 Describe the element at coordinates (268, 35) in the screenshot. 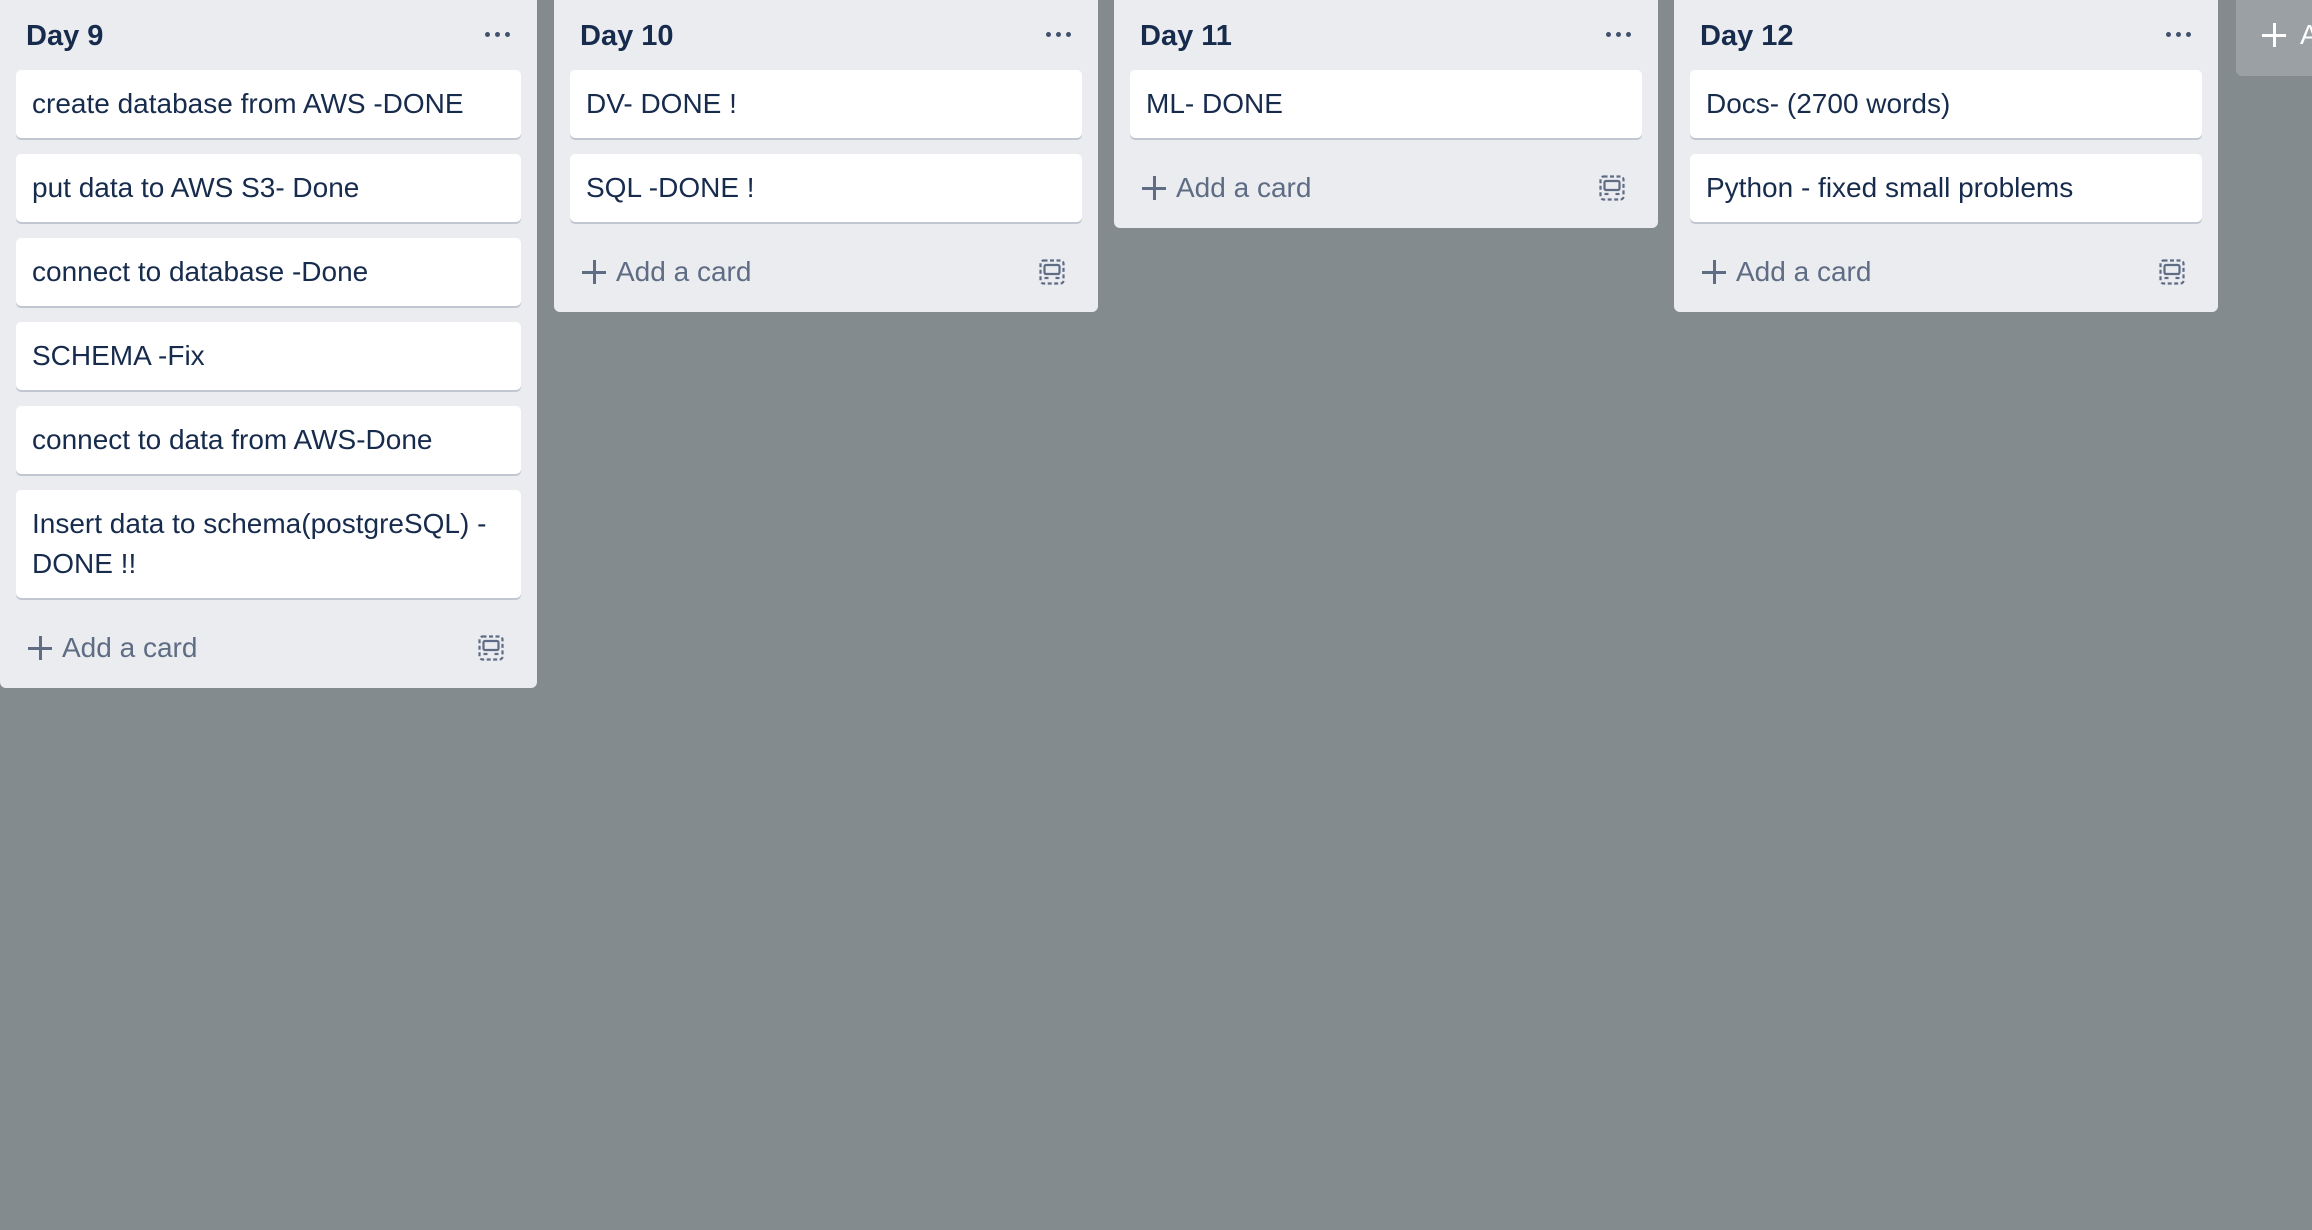

I see `list-header: Day 9` at that location.